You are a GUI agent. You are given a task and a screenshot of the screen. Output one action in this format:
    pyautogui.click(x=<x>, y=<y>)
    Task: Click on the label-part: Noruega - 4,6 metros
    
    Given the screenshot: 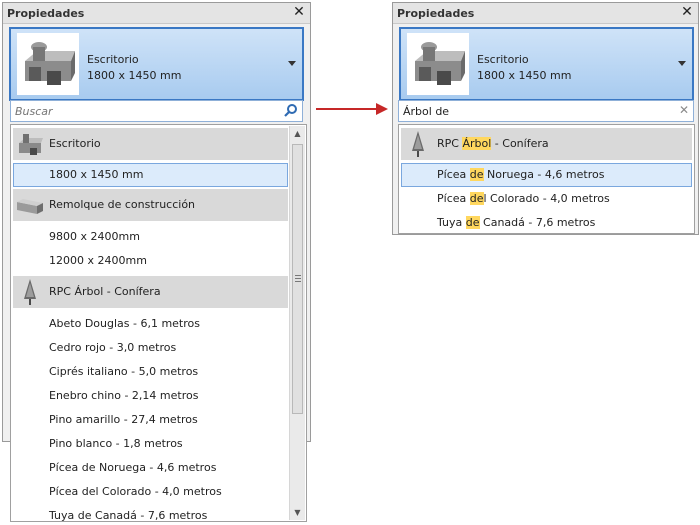 What is the action you would take?
    pyautogui.click(x=544, y=174)
    